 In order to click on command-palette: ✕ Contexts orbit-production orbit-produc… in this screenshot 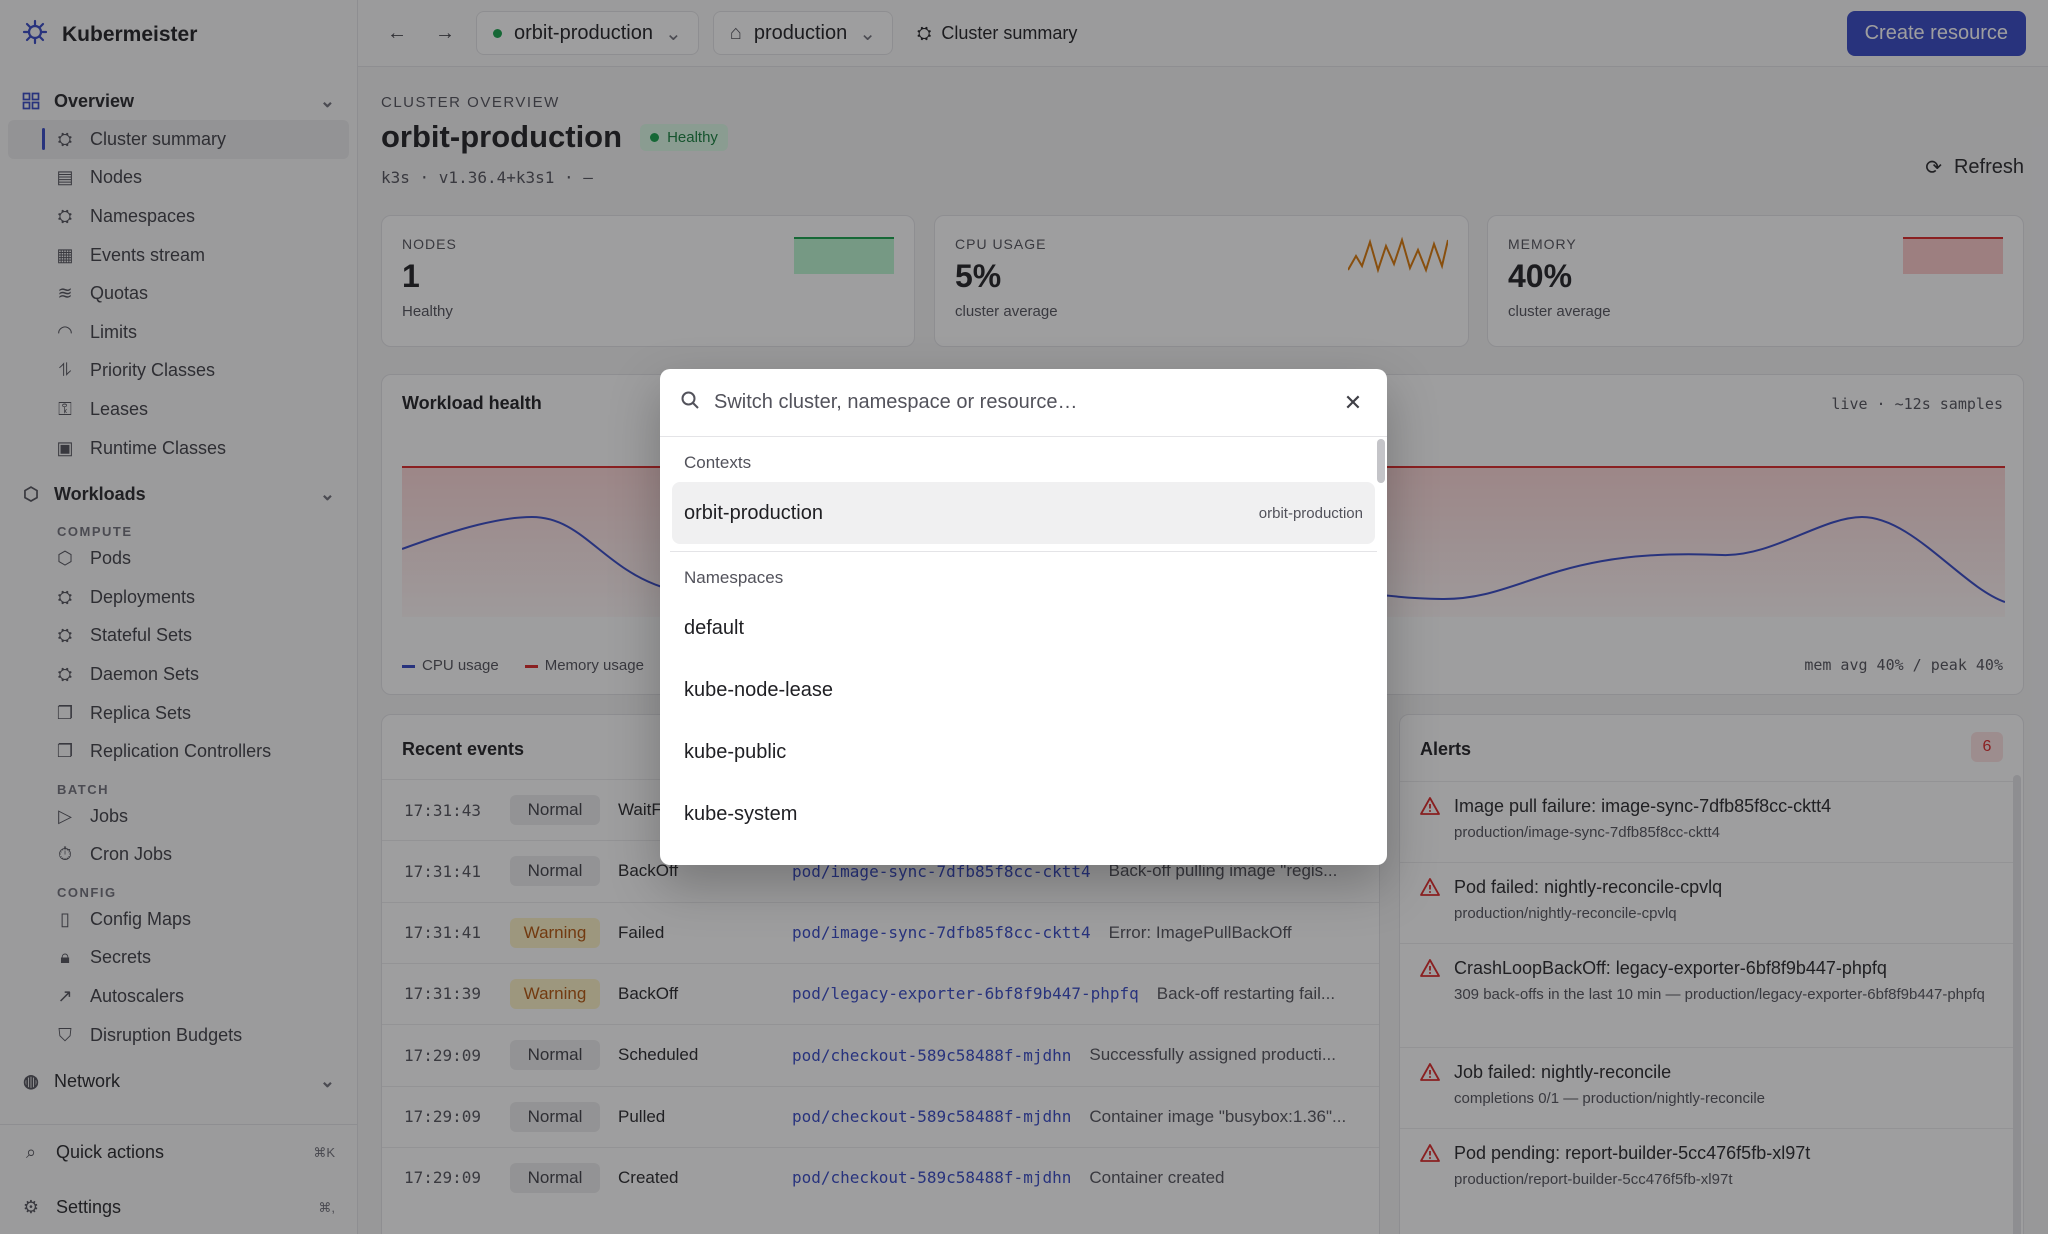, I will do `click(1023, 617)`.